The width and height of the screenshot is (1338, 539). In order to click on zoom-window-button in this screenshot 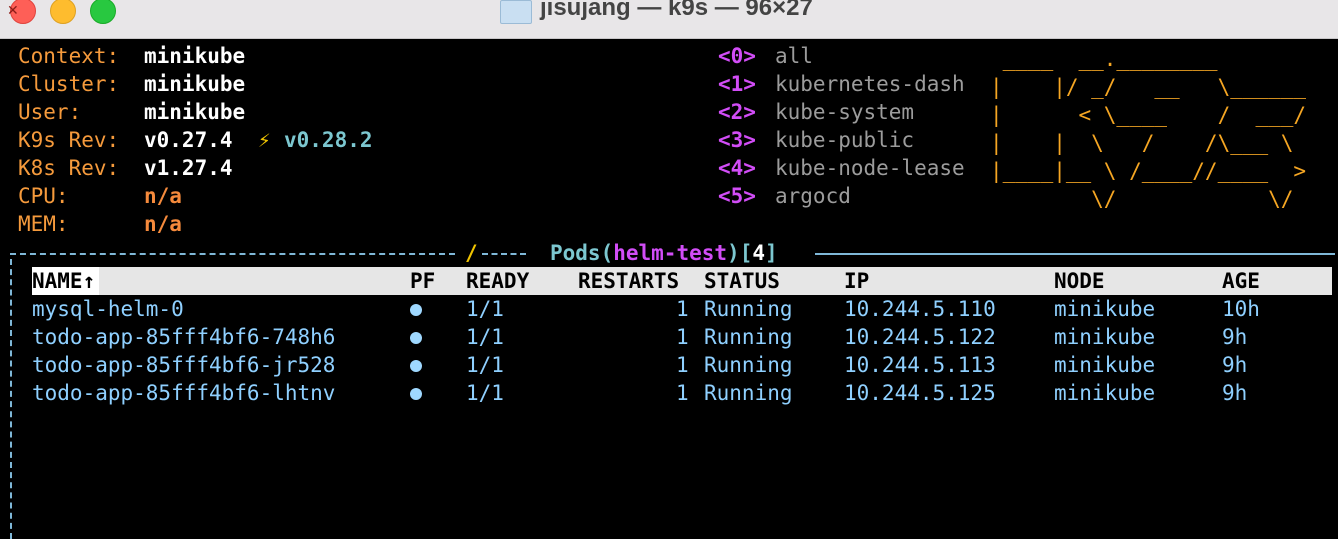, I will do `click(103, 12)`.